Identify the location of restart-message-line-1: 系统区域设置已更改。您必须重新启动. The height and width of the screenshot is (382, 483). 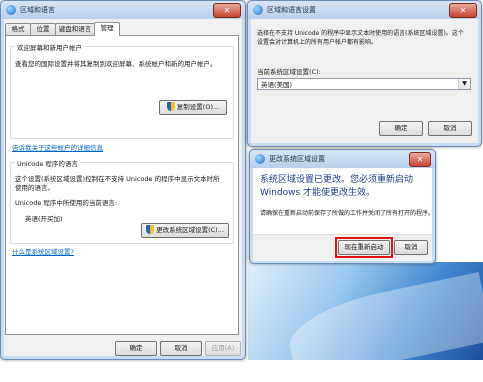
(337, 180).